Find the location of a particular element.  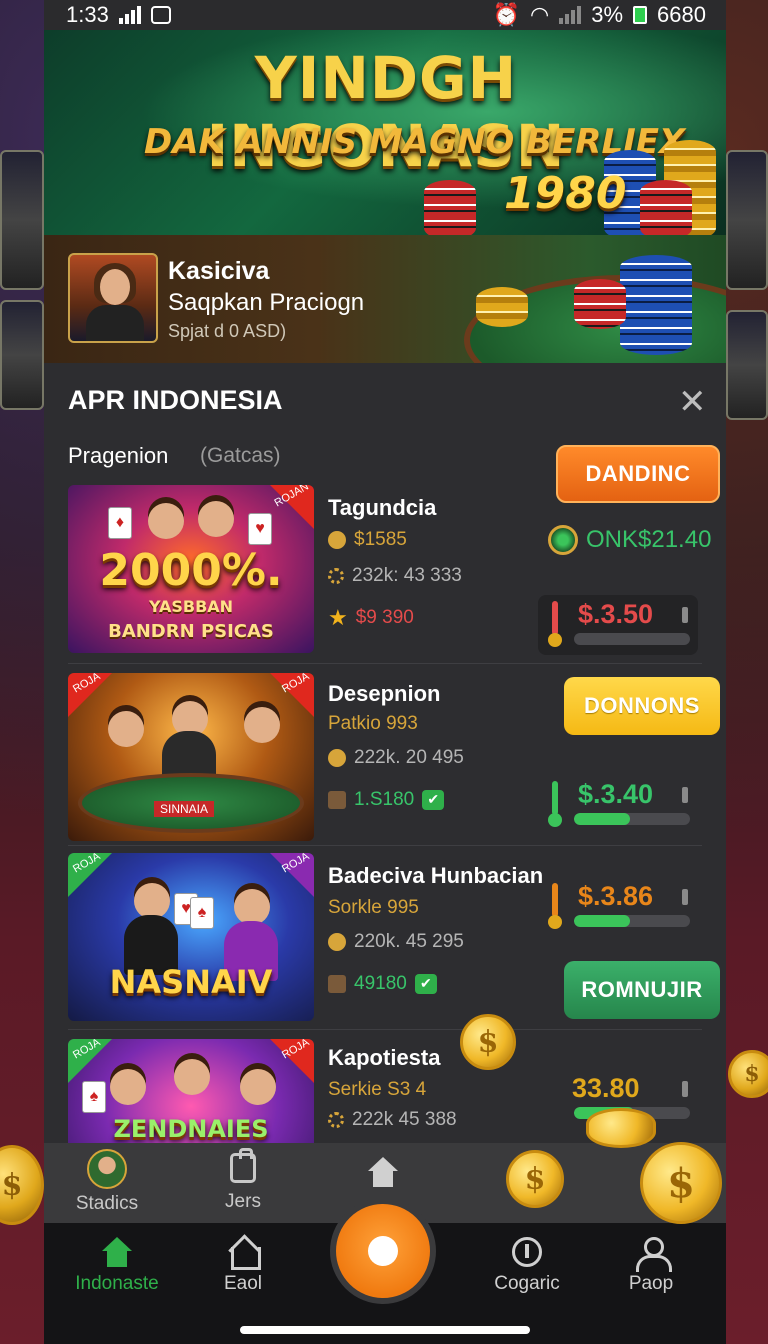

game-line-1: Sorkle 995 is located at coordinates (373, 907).